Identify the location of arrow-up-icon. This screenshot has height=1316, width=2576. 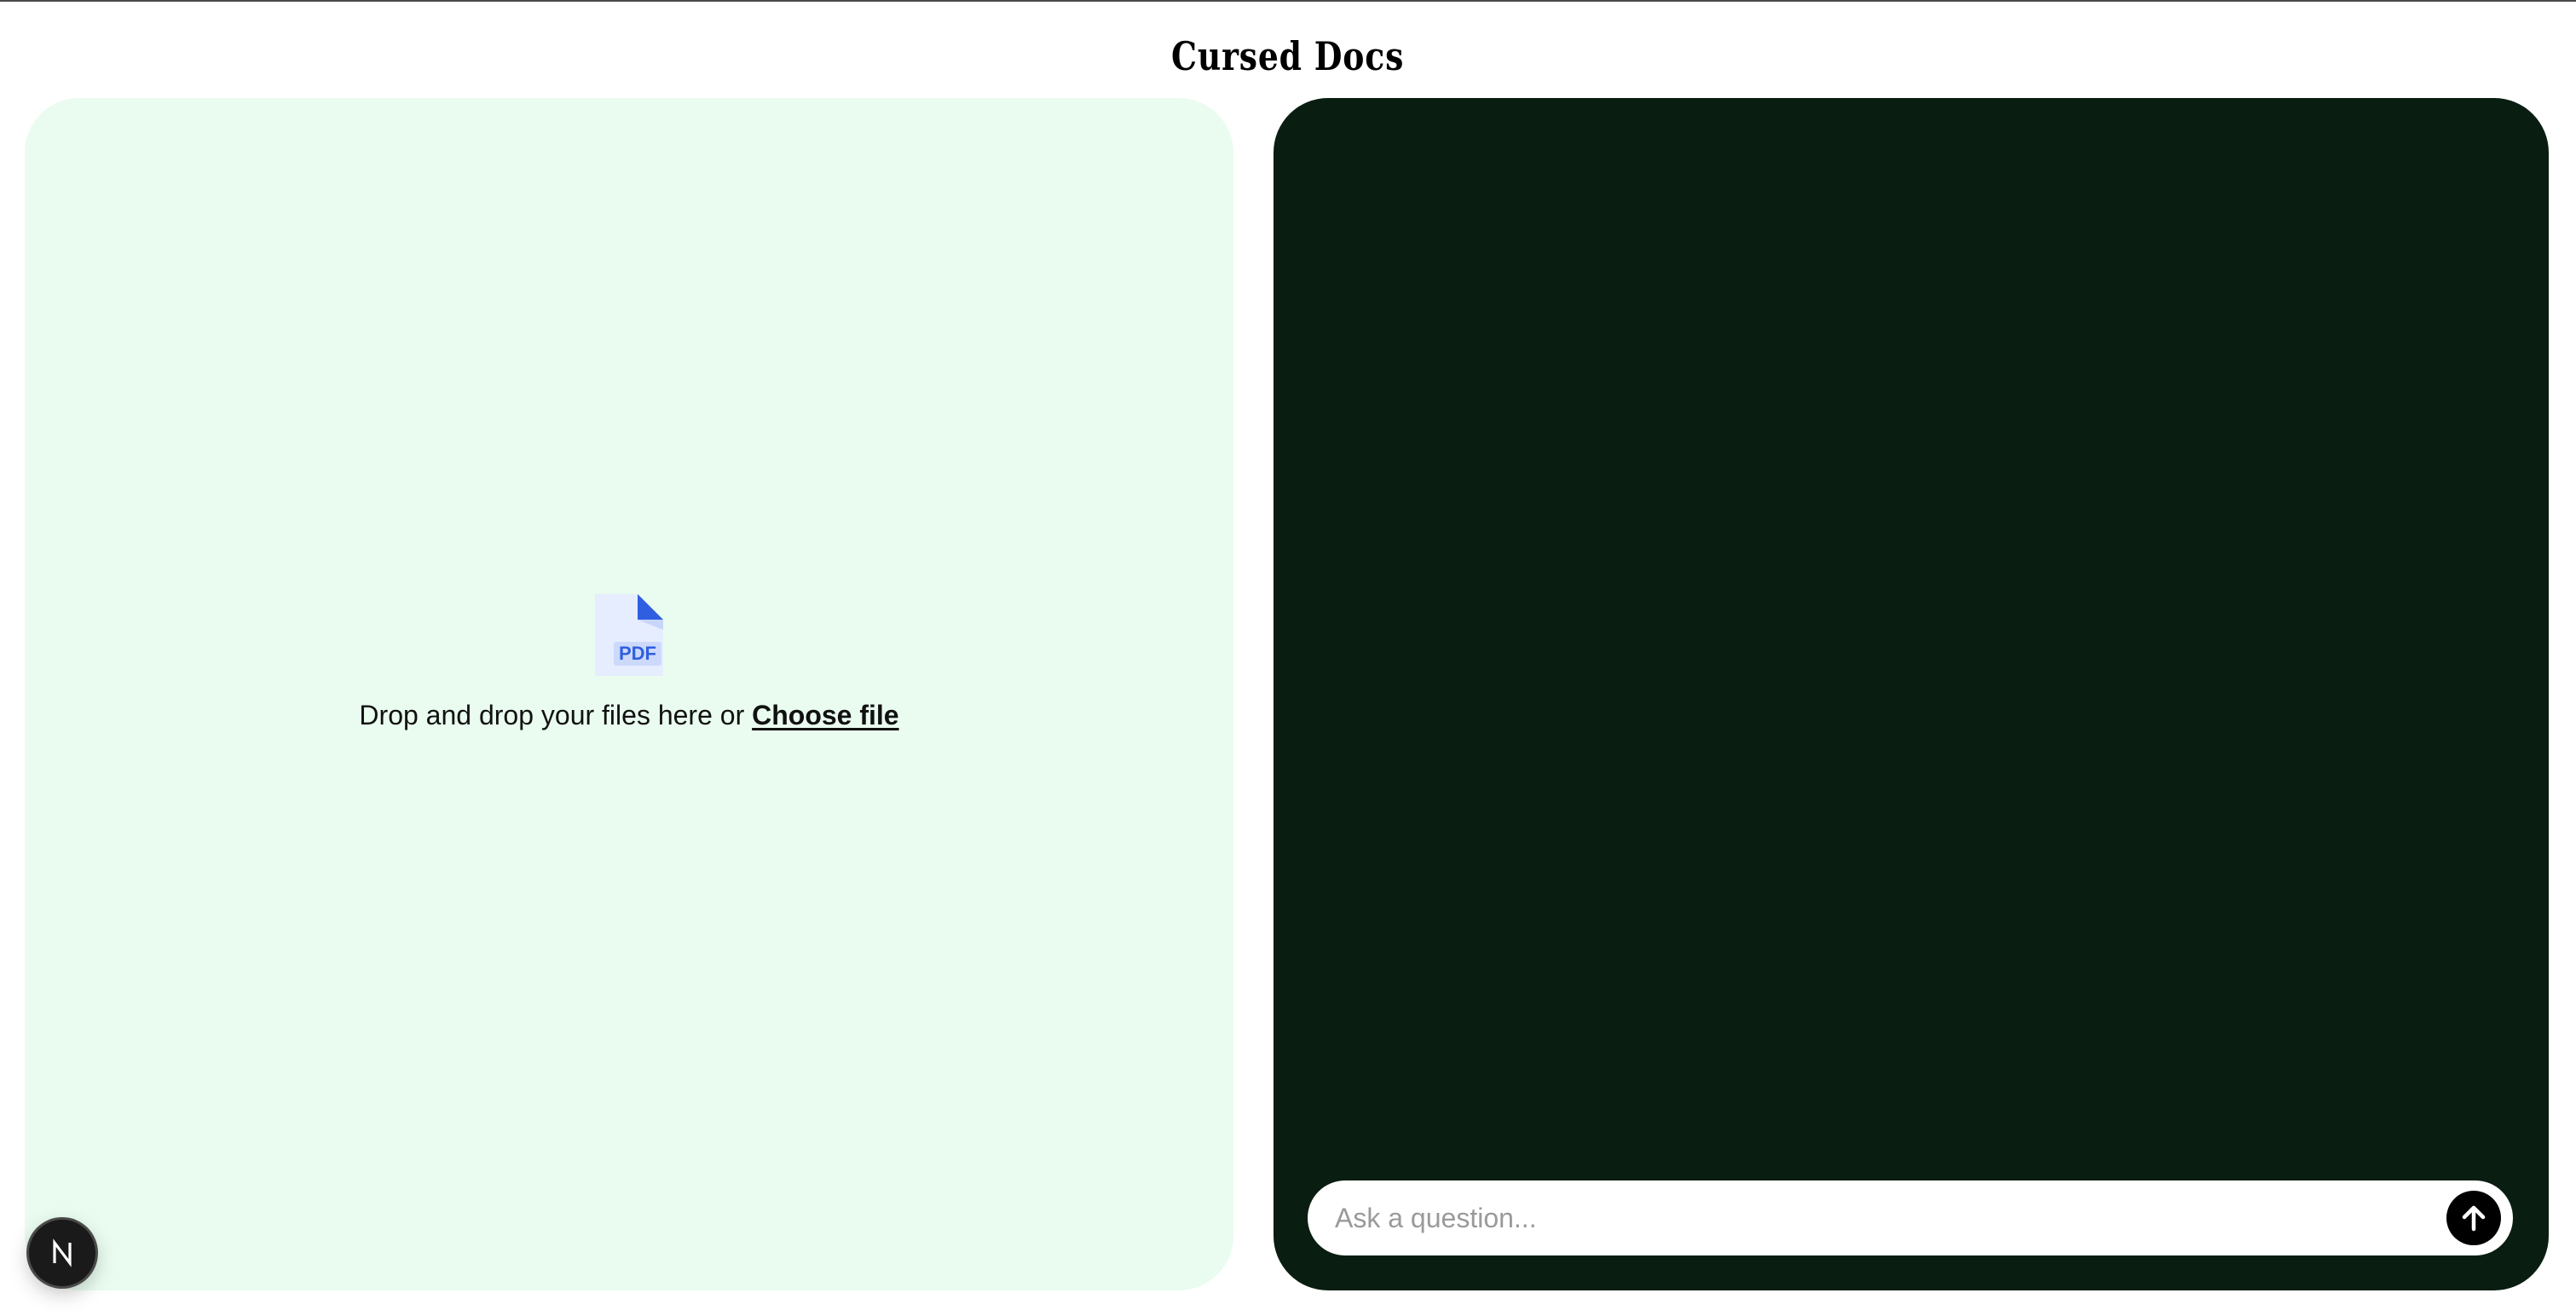
(2474, 1219).